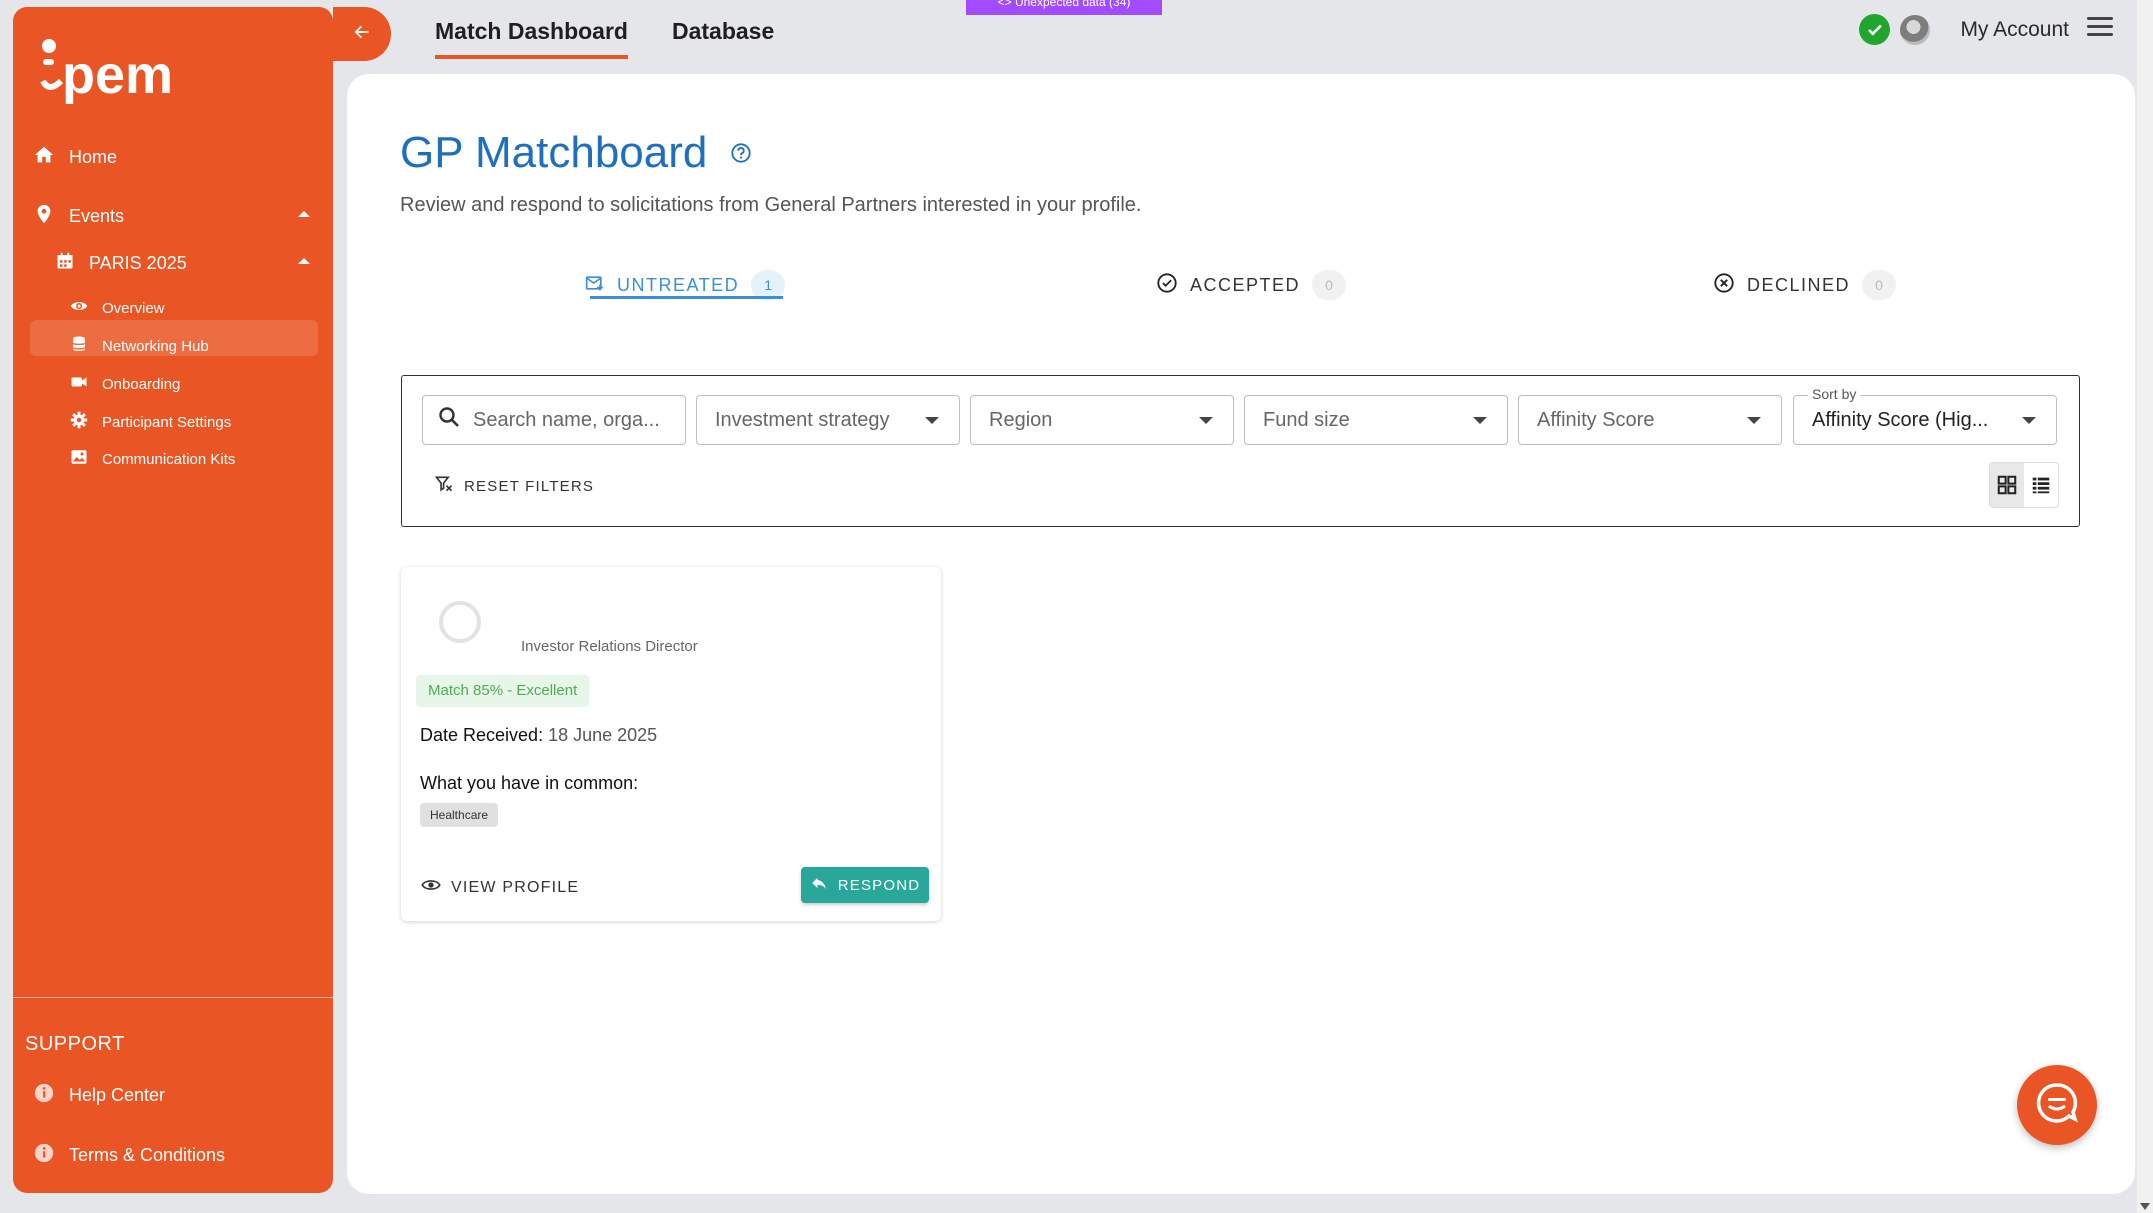 This screenshot has width=2153, height=1213. Describe the element at coordinates (133, 308) in the screenshot. I see `sidebar-item-label: Overview` at that location.